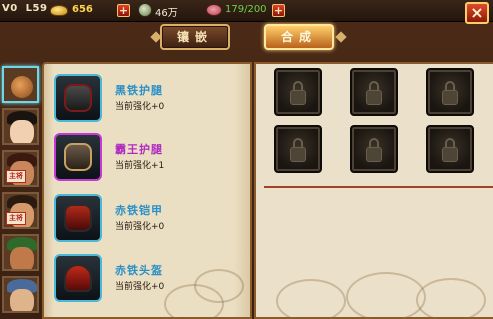 This screenshot has height=319, width=493. I want to click on coin-amount: 46万, so click(166, 13).